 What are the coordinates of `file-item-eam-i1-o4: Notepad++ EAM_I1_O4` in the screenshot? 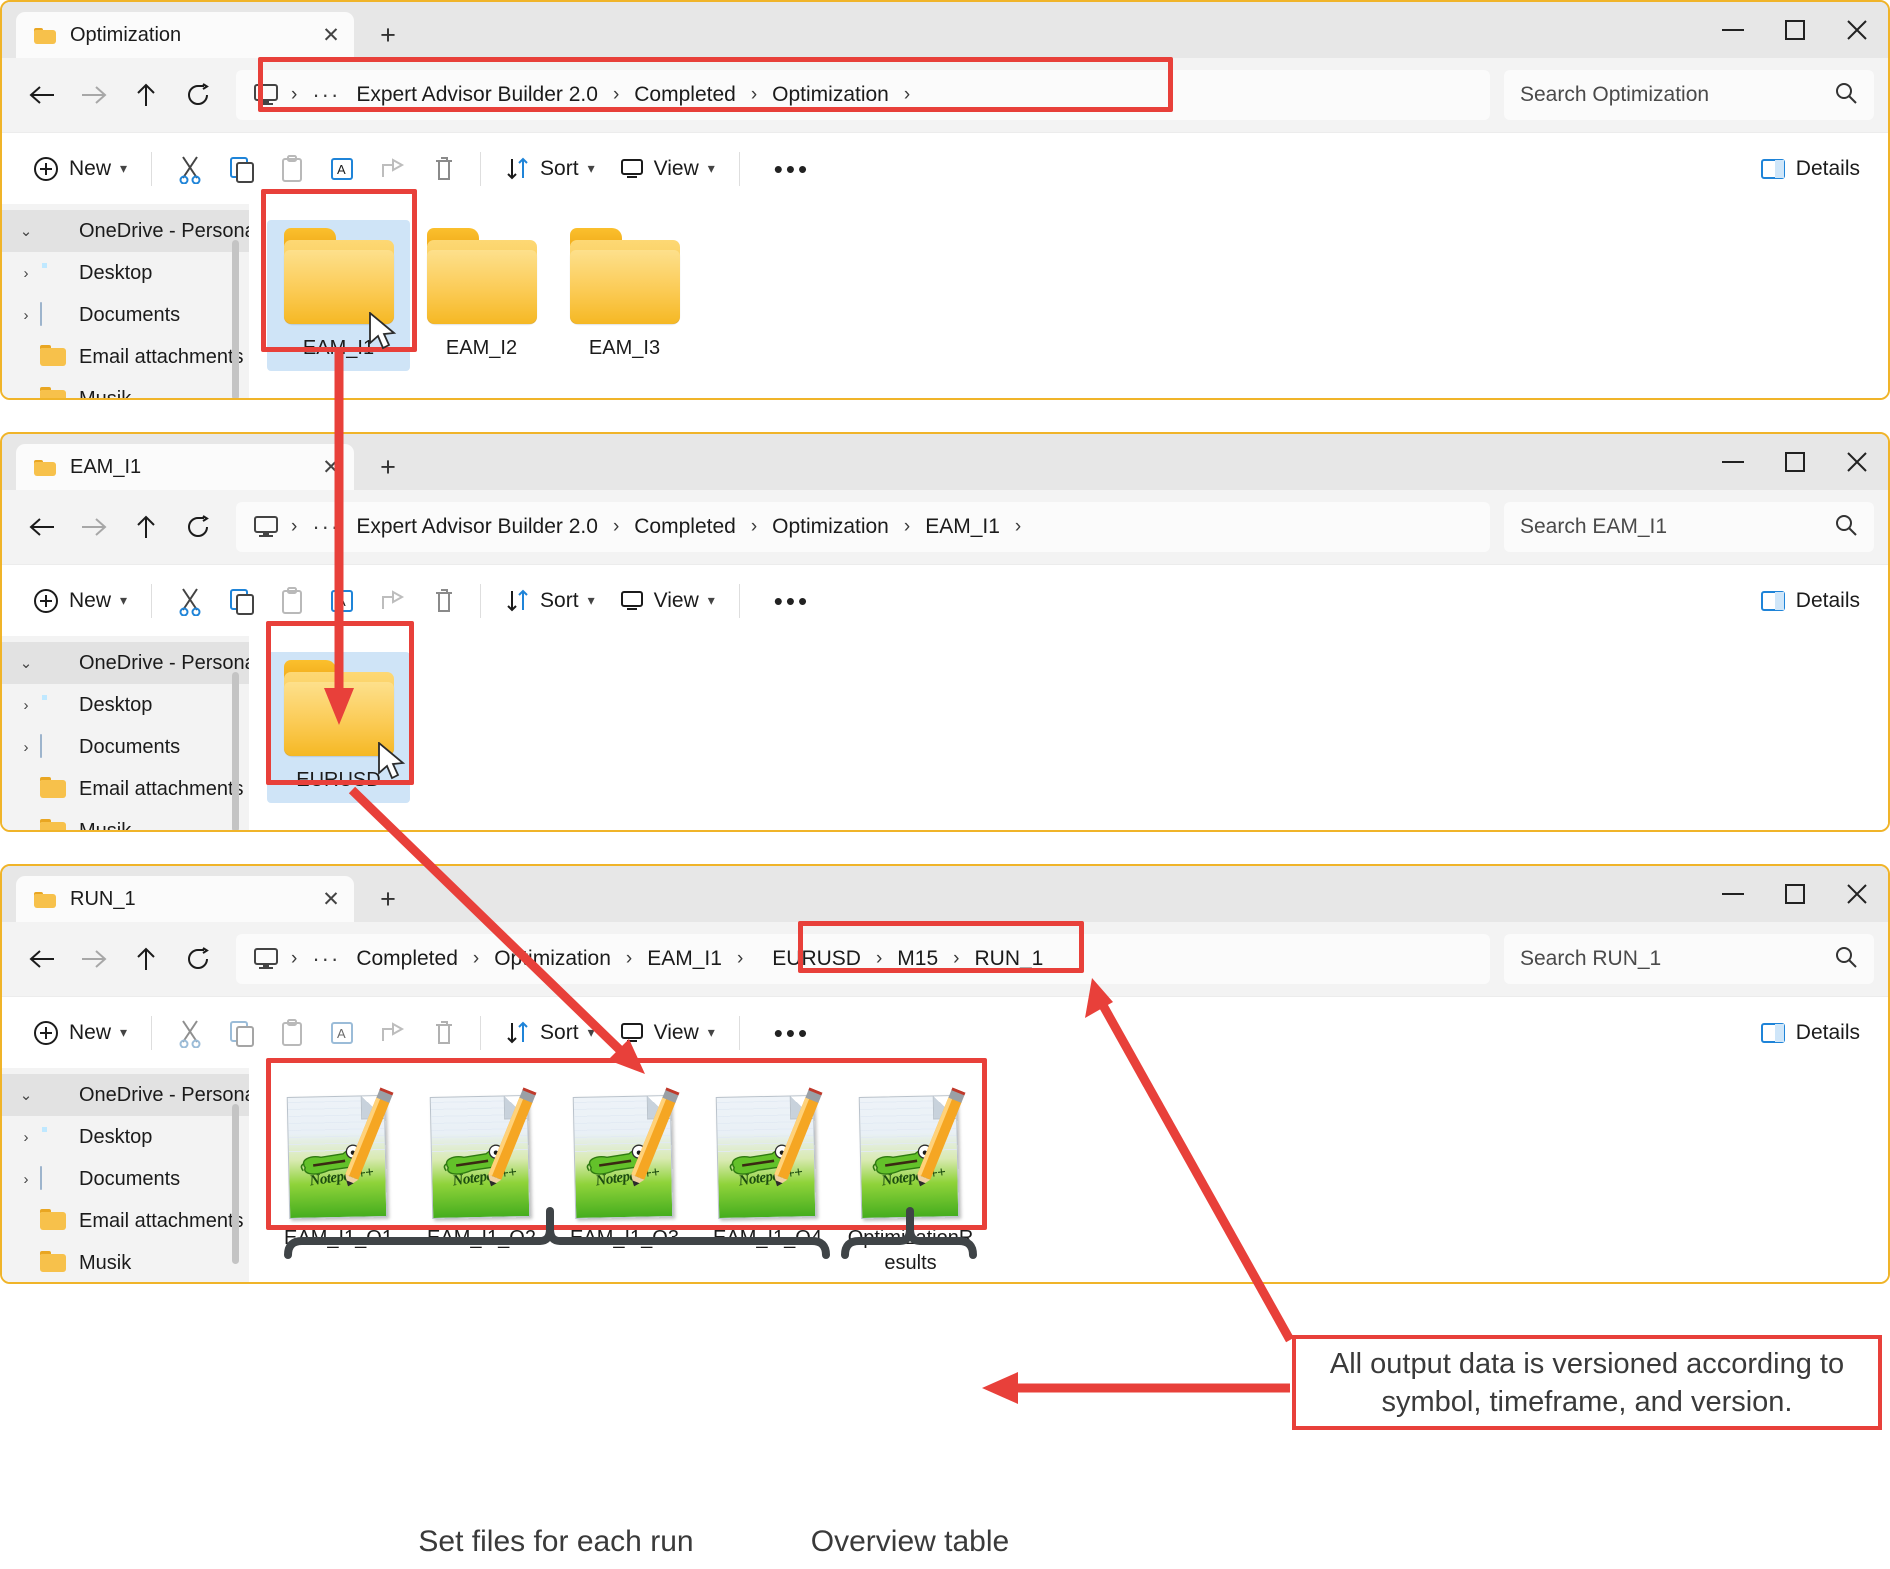 It's located at (767, 1172).